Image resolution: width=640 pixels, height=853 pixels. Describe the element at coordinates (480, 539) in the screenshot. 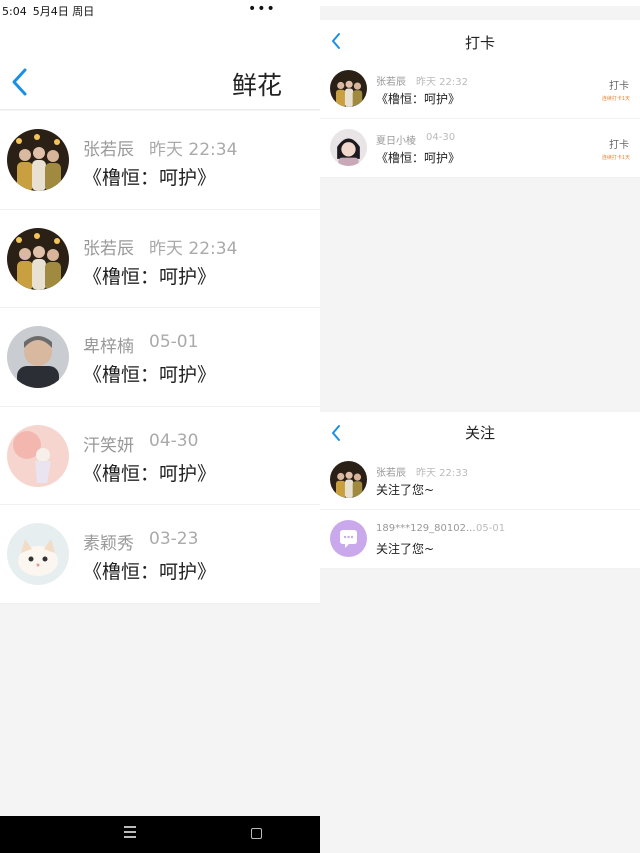

I see `list-item: 189***129_80102... 05-01 关注了您~` at that location.